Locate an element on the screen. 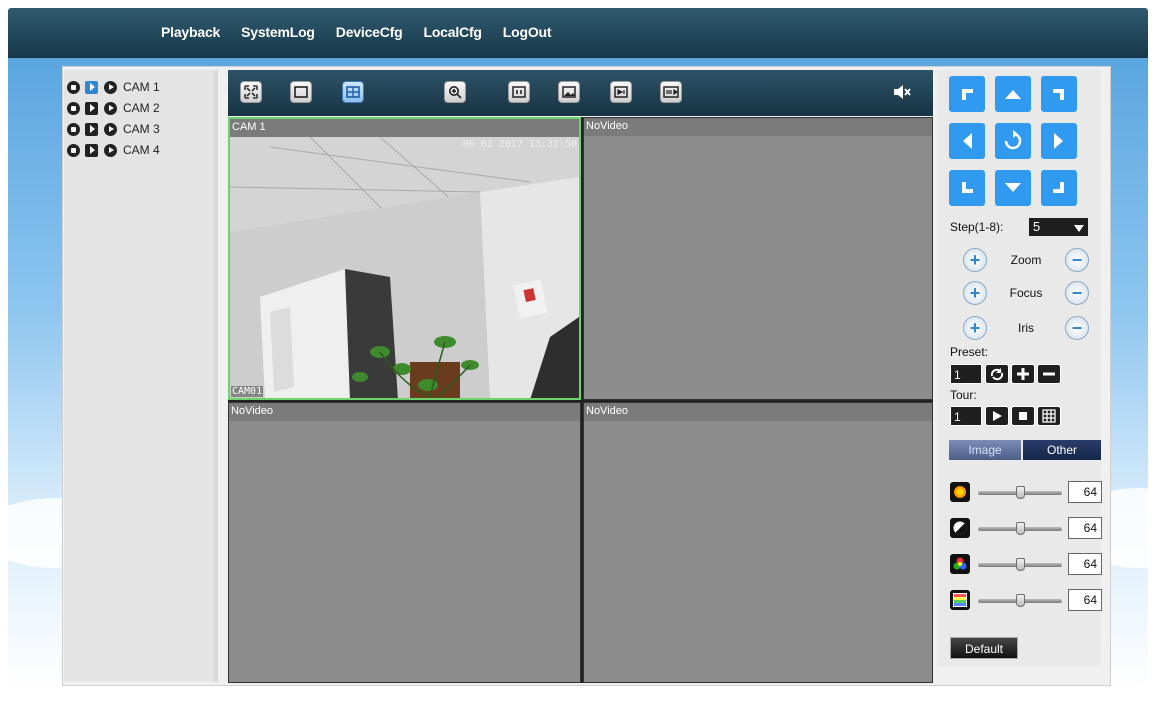 This screenshot has height=709, width=1156. cell-title: NoVideo is located at coordinates (404, 412).